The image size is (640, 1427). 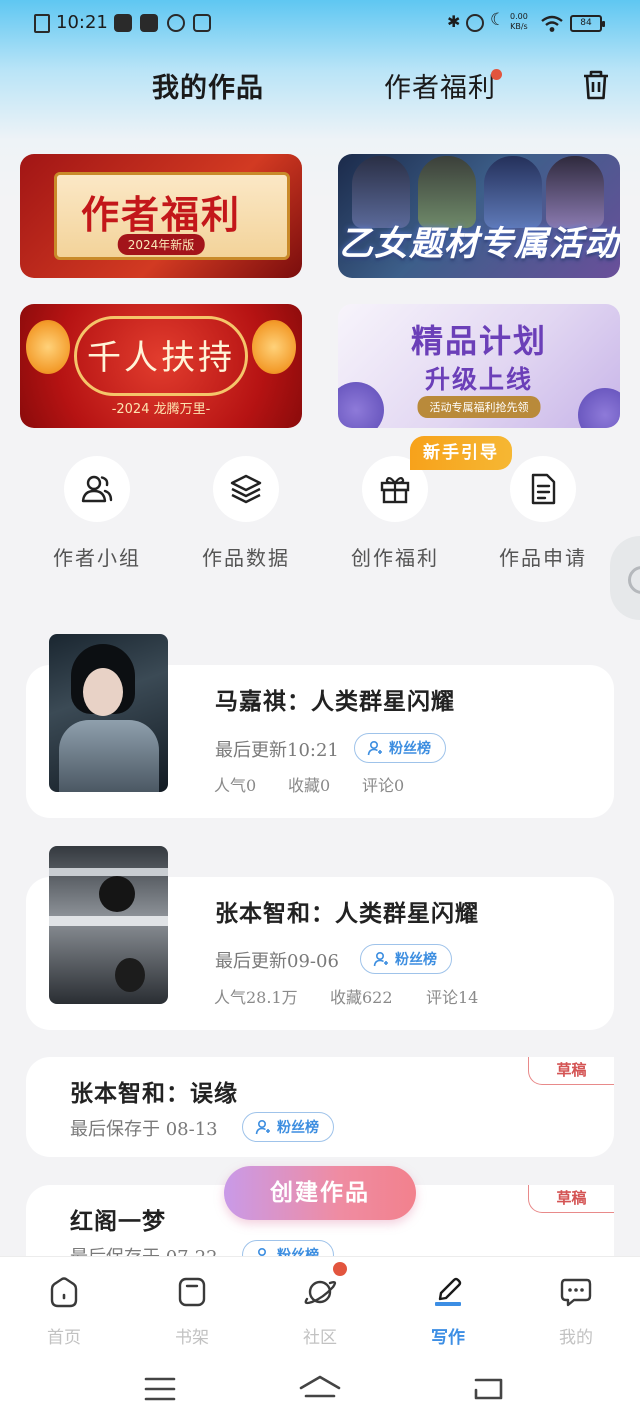 What do you see at coordinates (192, 1338) in the screenshot?
I see `nav-label: 书架` at bounding box center [192, 1338].